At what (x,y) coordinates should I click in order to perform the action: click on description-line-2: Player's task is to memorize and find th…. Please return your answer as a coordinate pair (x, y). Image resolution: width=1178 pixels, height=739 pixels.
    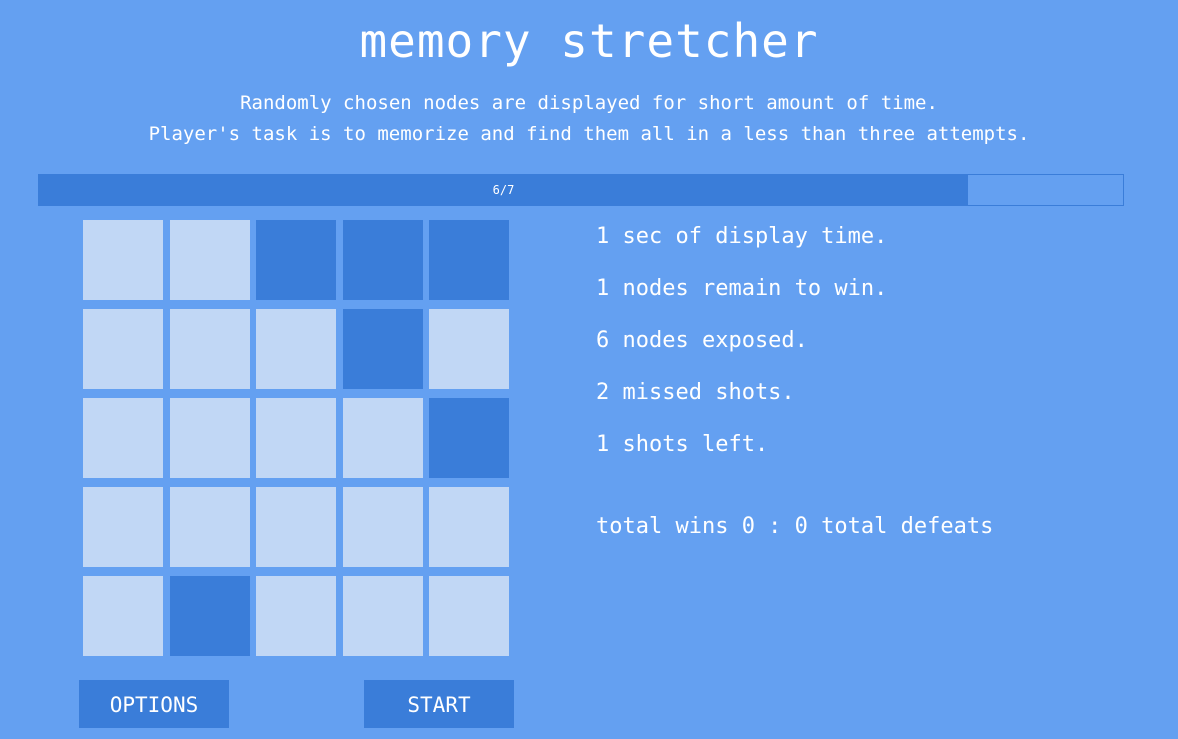
    Looking at the image, I should click on (589, 134).